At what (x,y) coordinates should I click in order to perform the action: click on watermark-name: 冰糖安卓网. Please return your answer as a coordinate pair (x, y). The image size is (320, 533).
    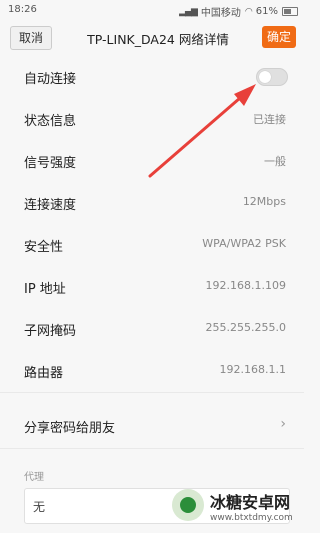
    Looking at the image, I should click on (250, 502).